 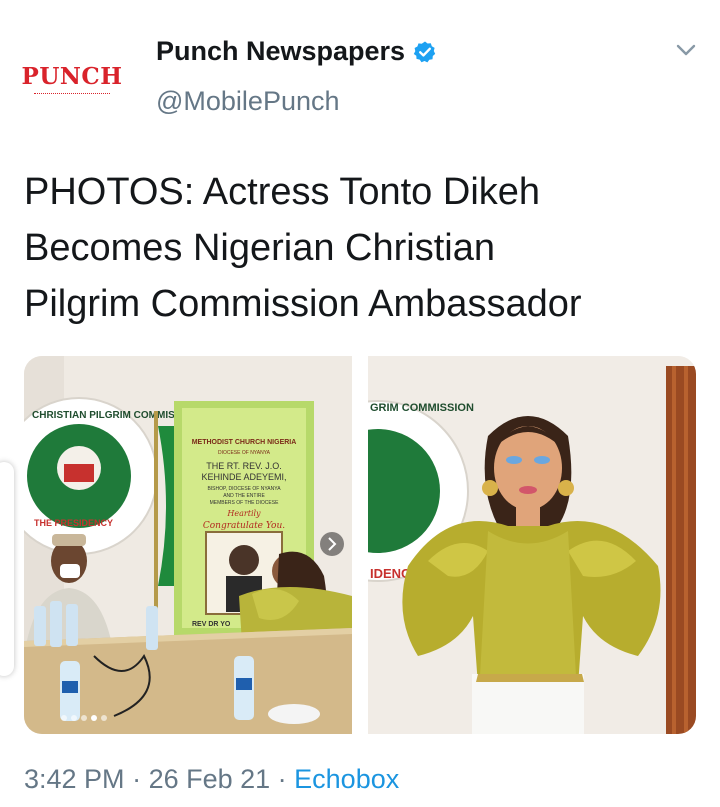 I want to click on banner-line: KEHINDE ADEYEMI,, so click(x=243, y=477).